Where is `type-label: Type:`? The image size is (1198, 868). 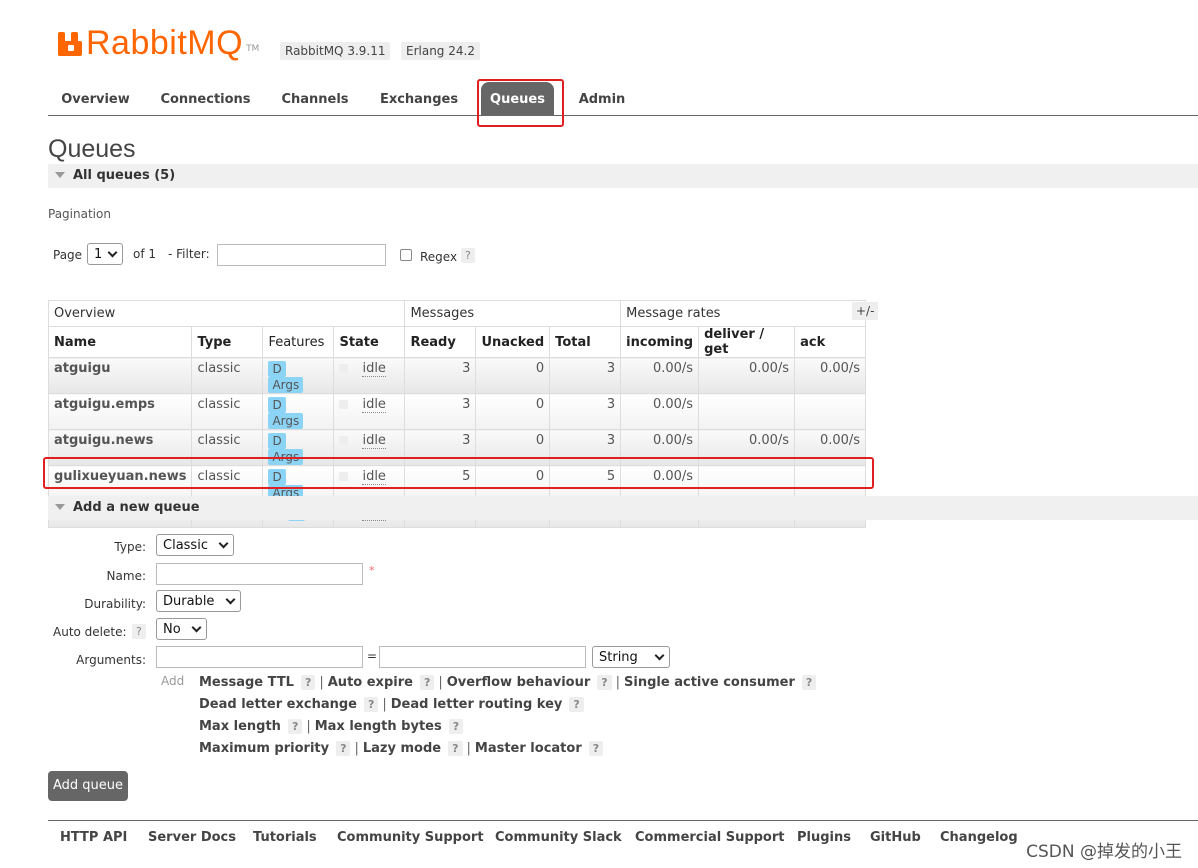 type-label: Type: is located at coordinates (130, 547).